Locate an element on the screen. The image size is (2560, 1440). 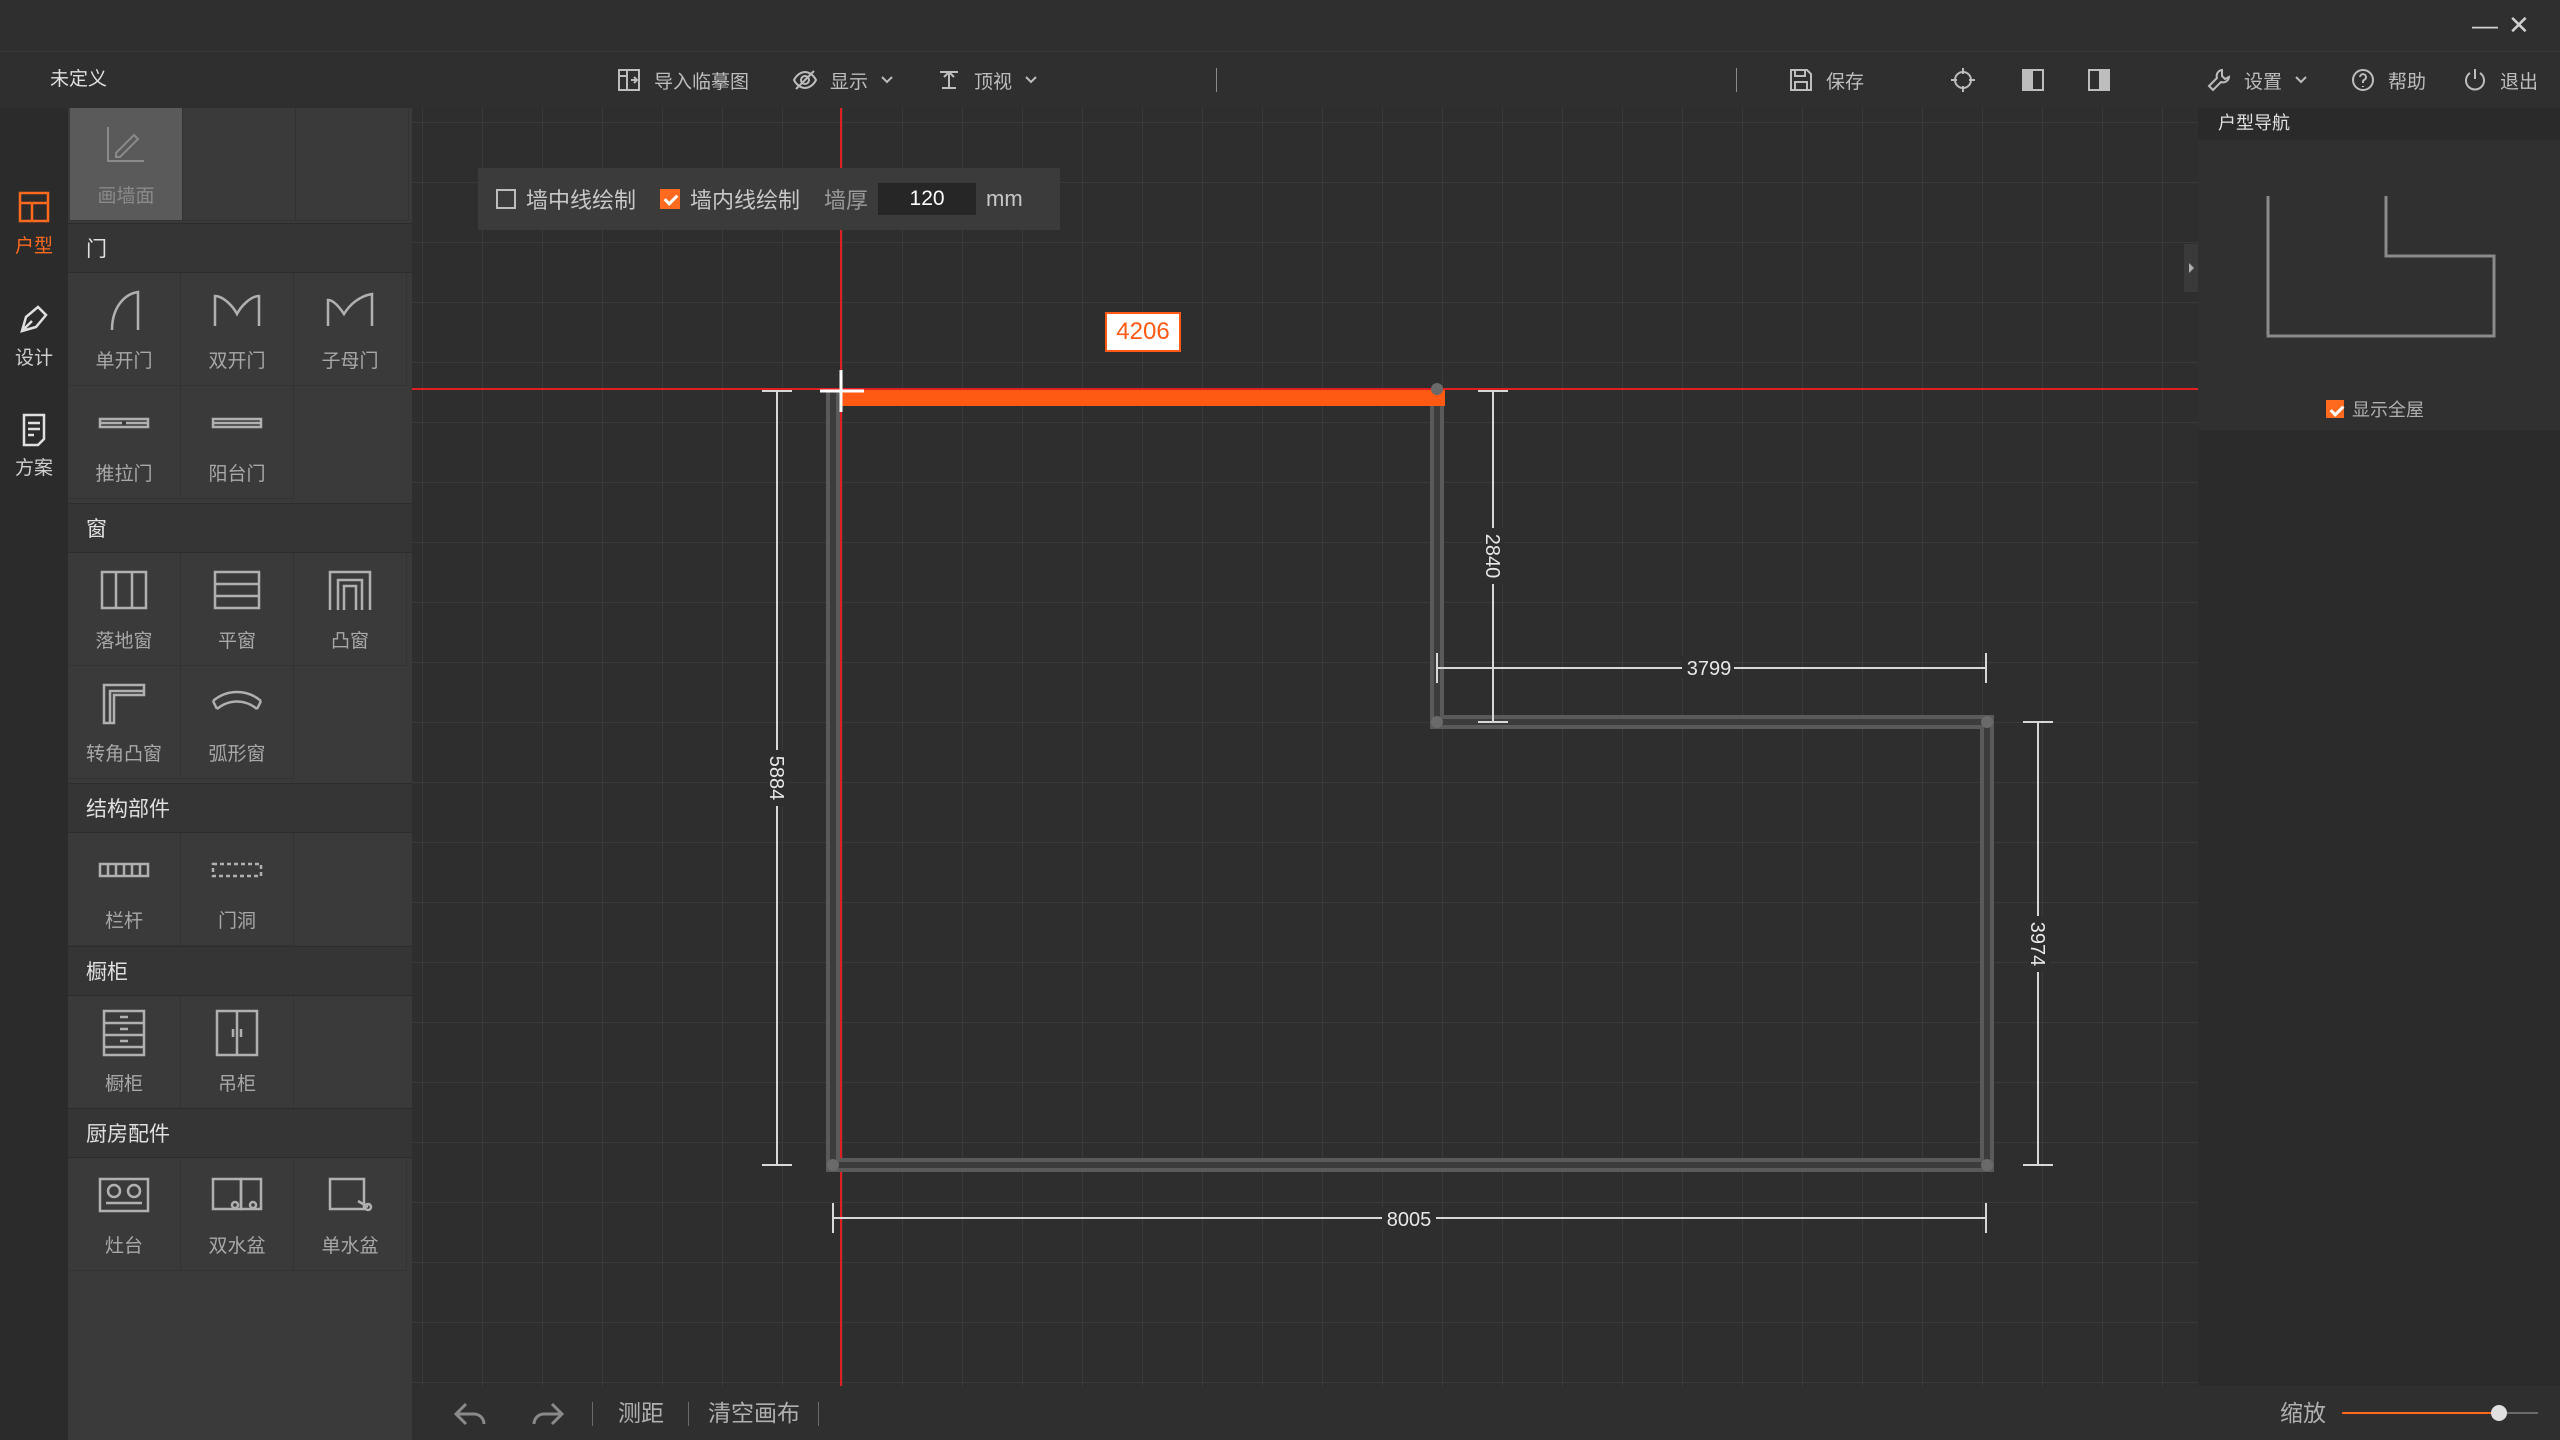
single-sink-tool: 单水盆 is located at coordinates (350, 1214).